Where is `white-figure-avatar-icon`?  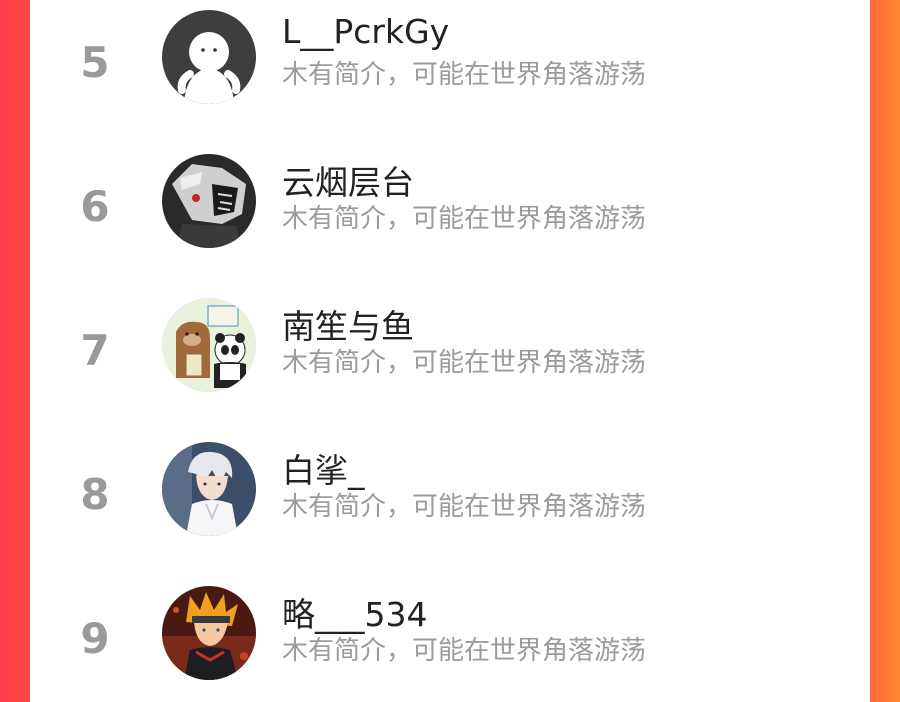 white-figure-avatar-icon is located at coordinates (209, 57).